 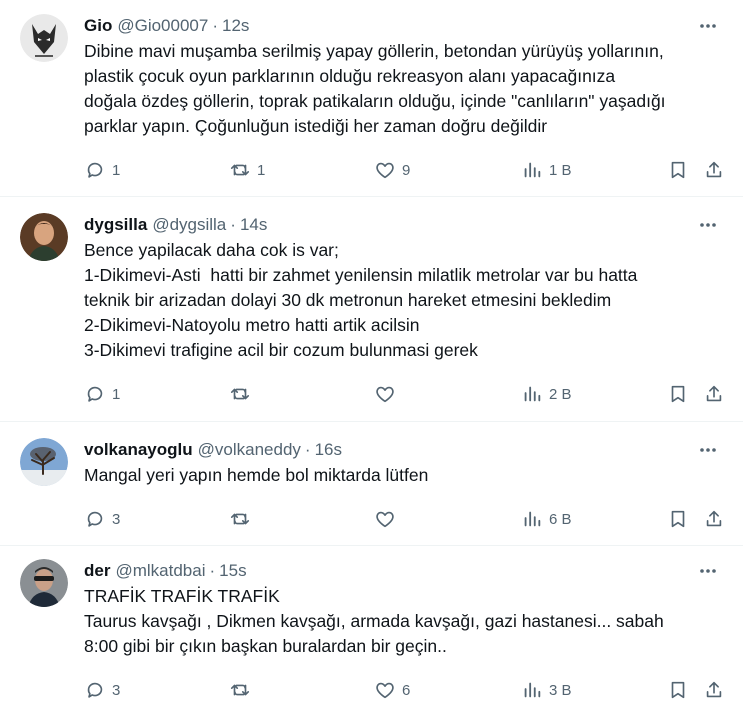 I want to click on views-button: 1 B, so click(x=546, y=170).